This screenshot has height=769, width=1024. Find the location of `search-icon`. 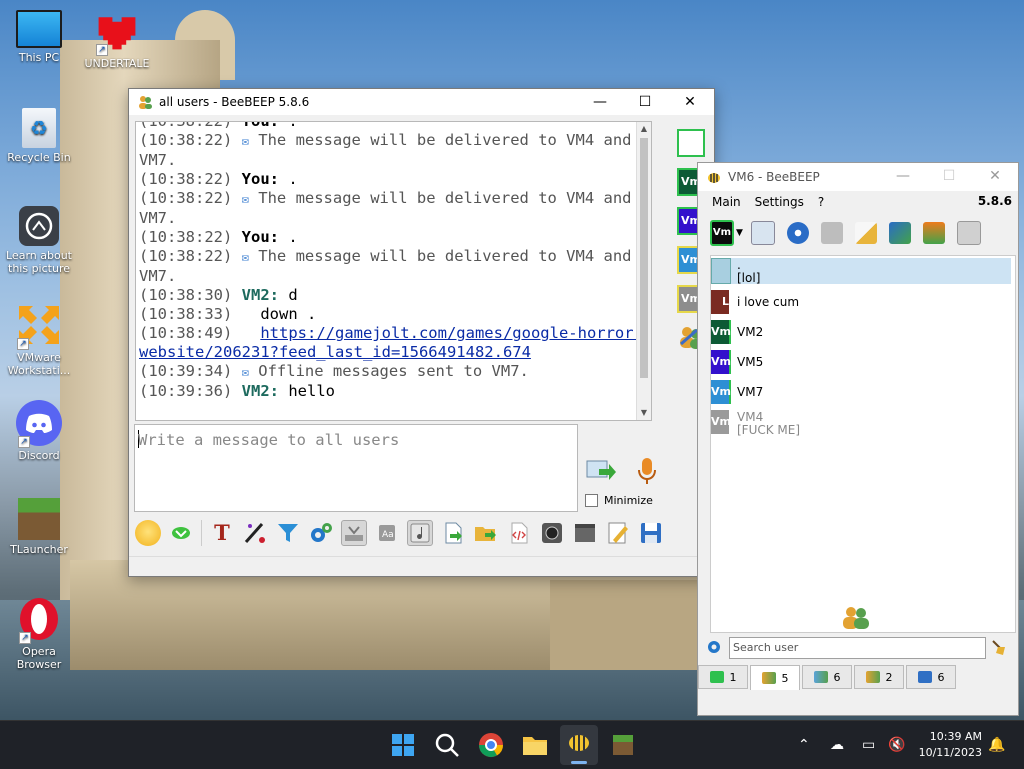

search-icon is located at coordinates (447, 745).